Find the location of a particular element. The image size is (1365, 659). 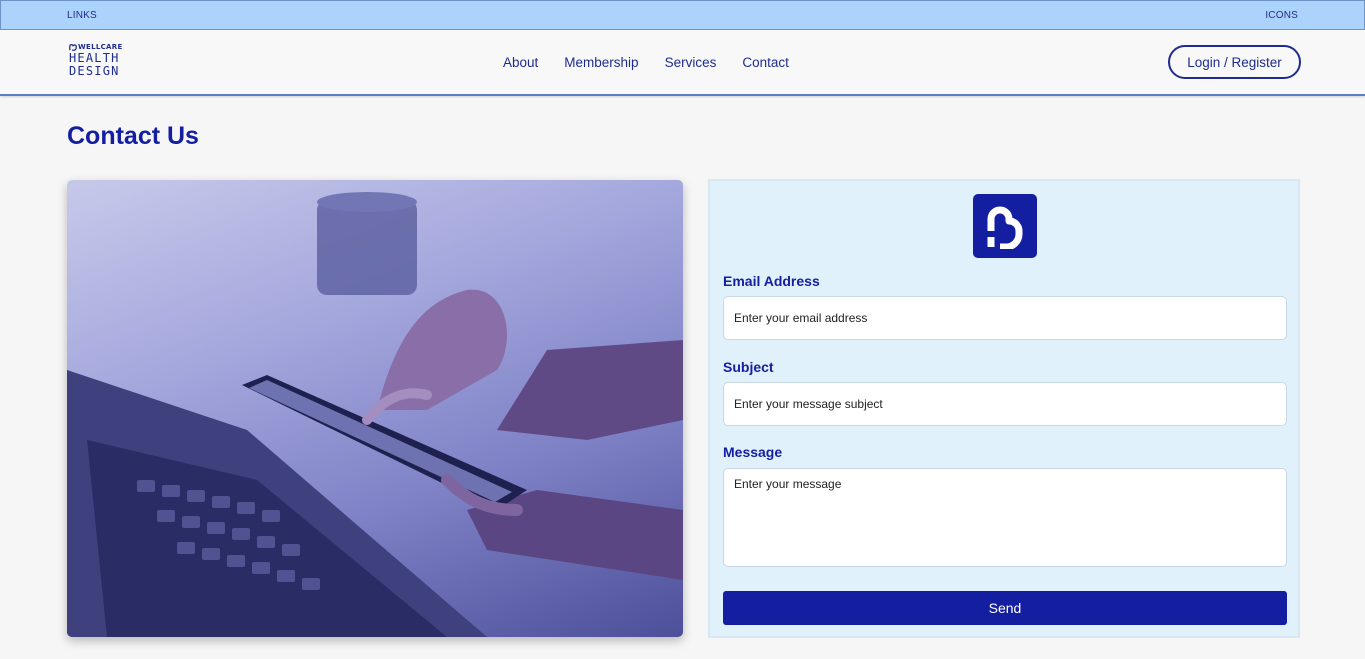

message-label: Message is located at coordinates (753, 452).